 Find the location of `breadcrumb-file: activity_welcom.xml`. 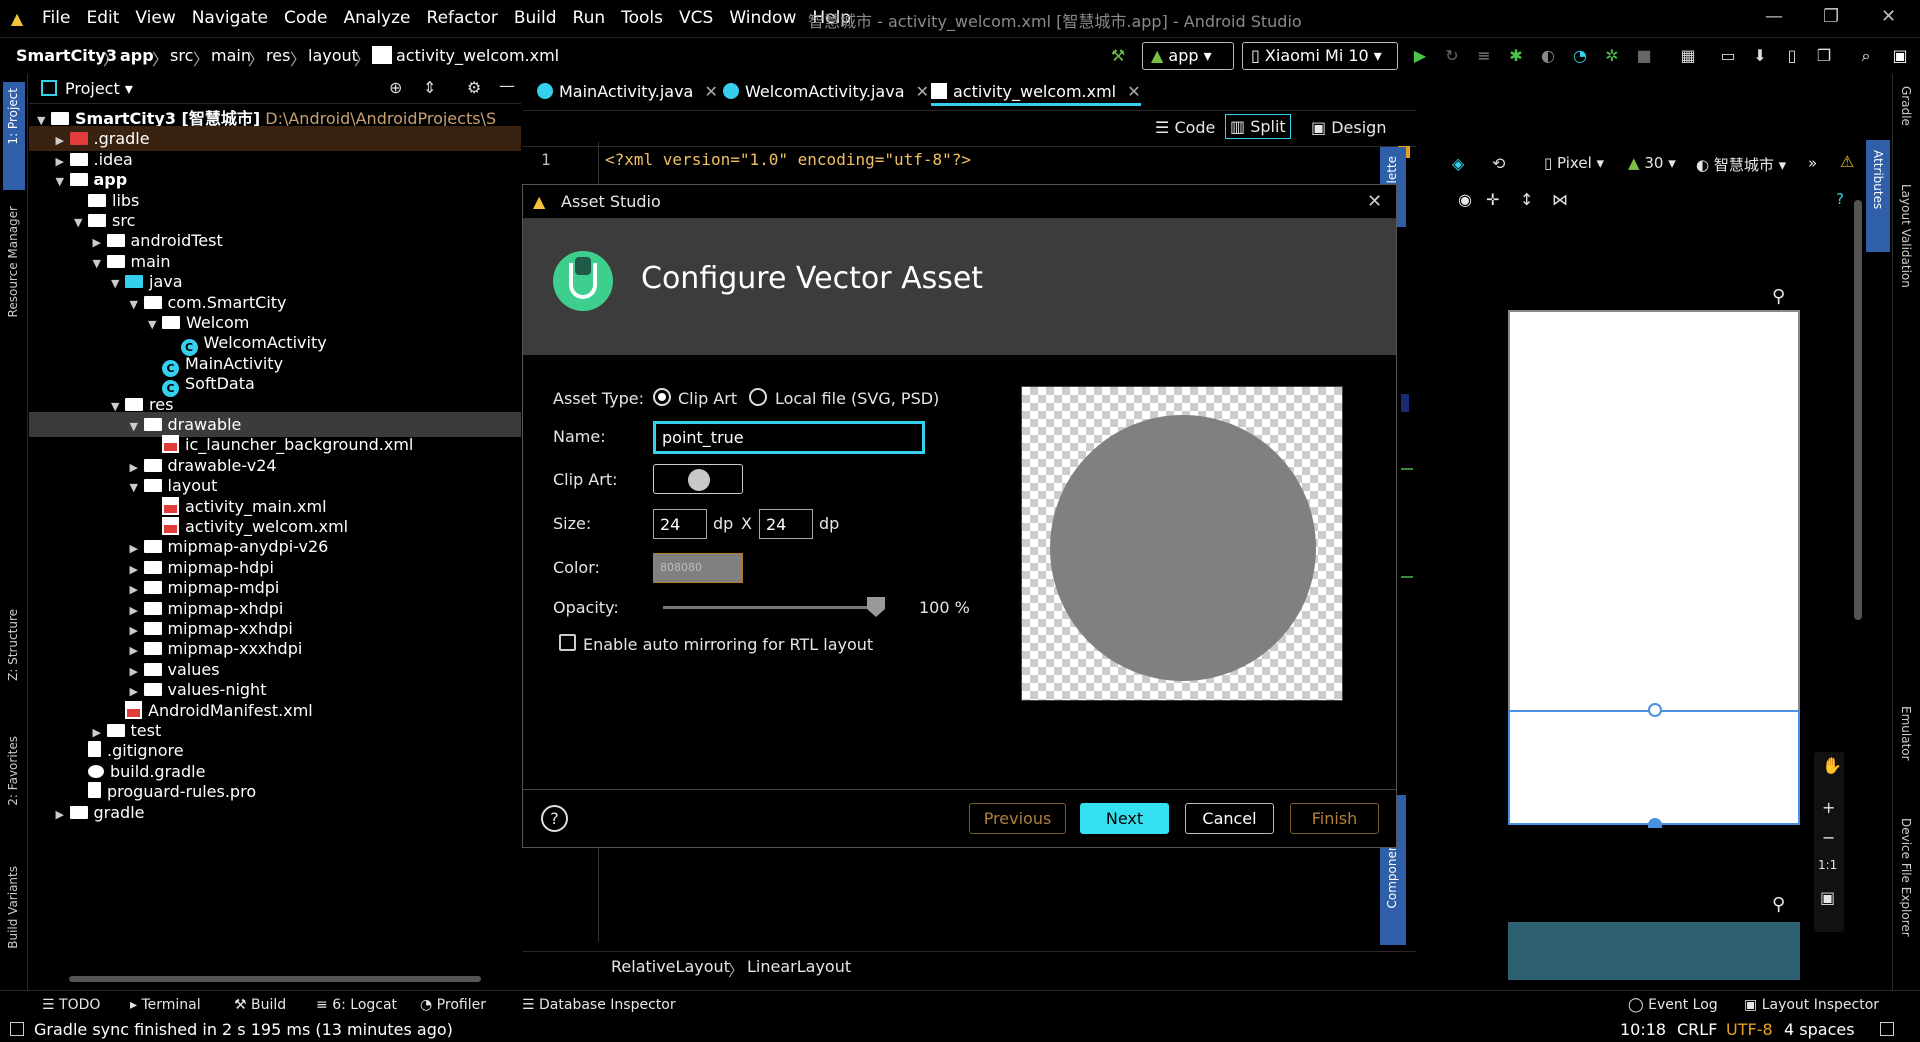

breadcrumb-file: activity_welcom.xml is located at coordinates (477, 55).